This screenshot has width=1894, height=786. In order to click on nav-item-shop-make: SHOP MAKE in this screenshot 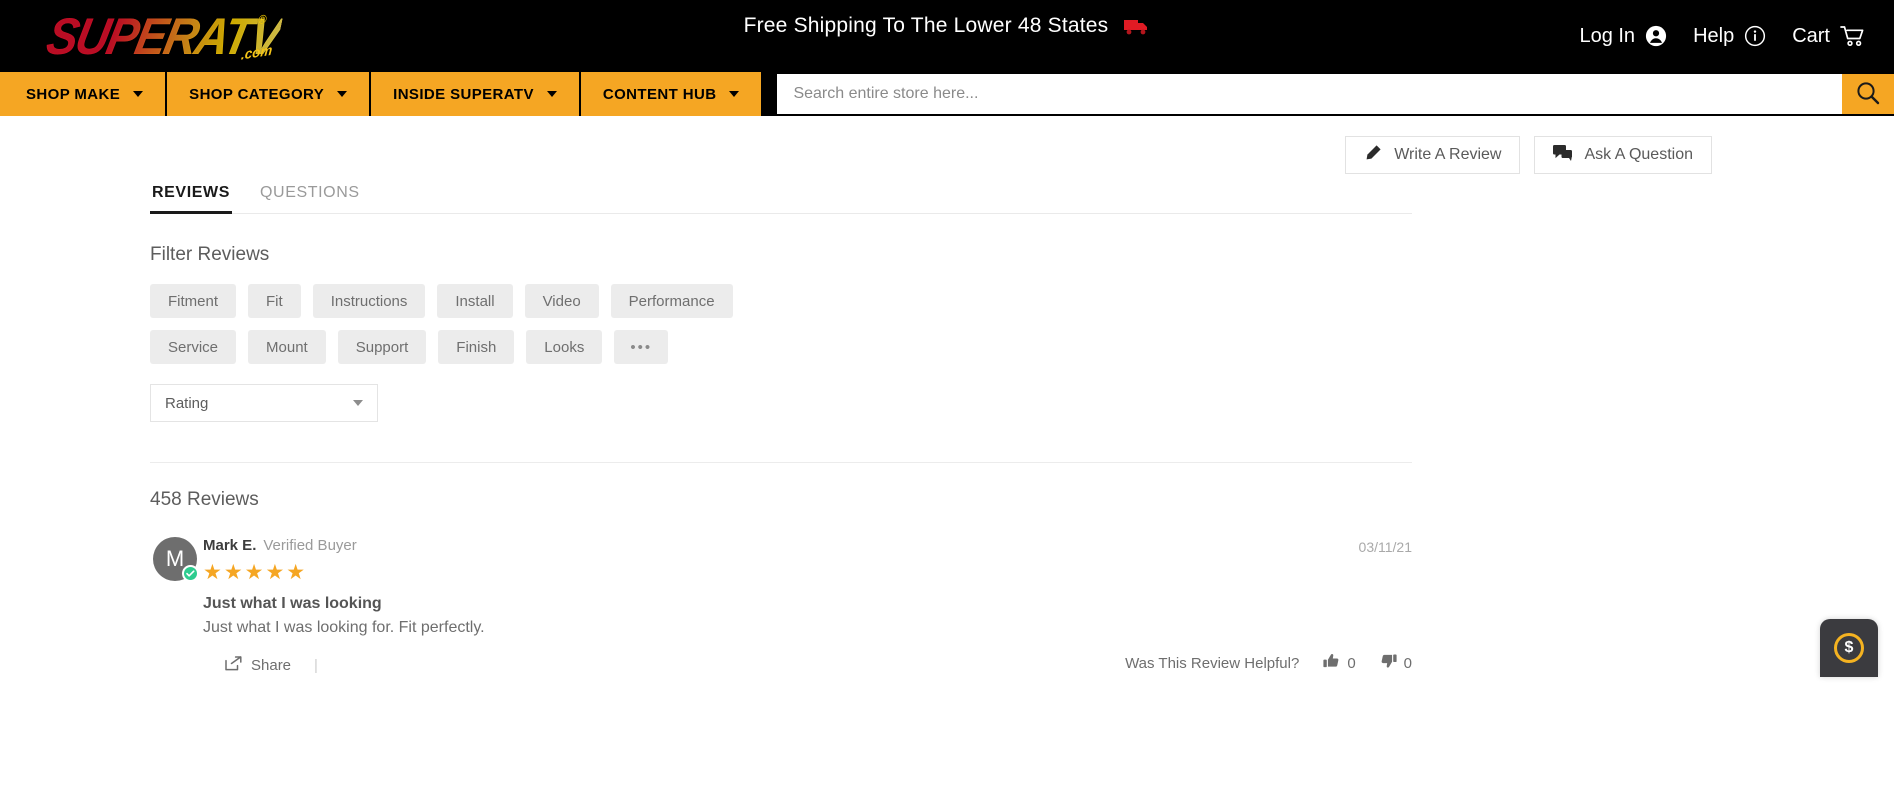, I will do `click(84, 94)`.